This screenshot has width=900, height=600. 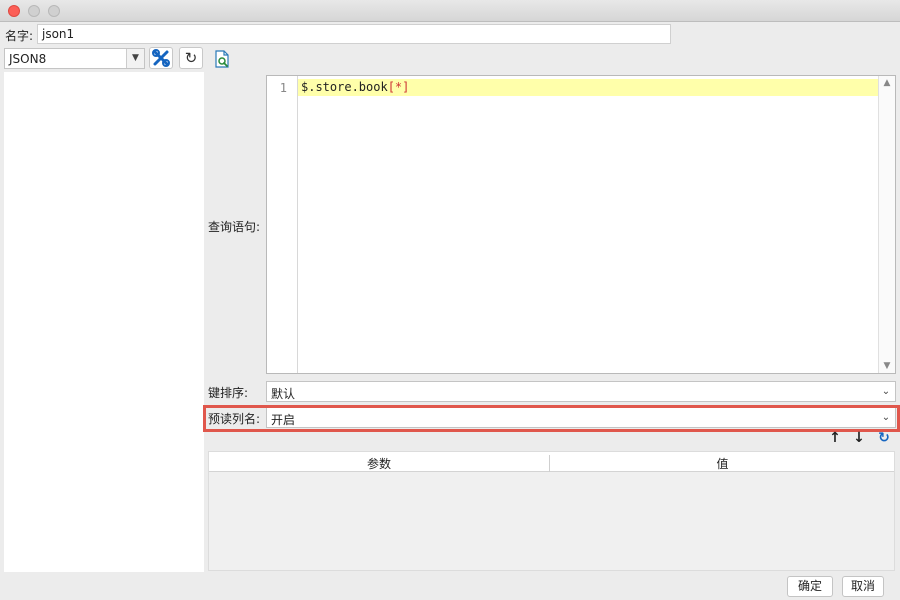 I want to click on tools-button, so click(x=161, y=58).